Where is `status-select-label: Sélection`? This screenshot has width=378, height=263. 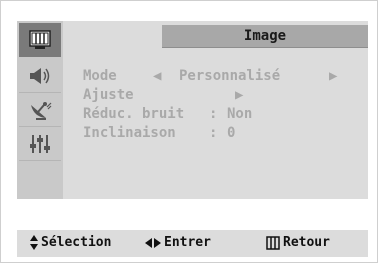
status-select-label: Sélection is located at coordinates (76, 242).